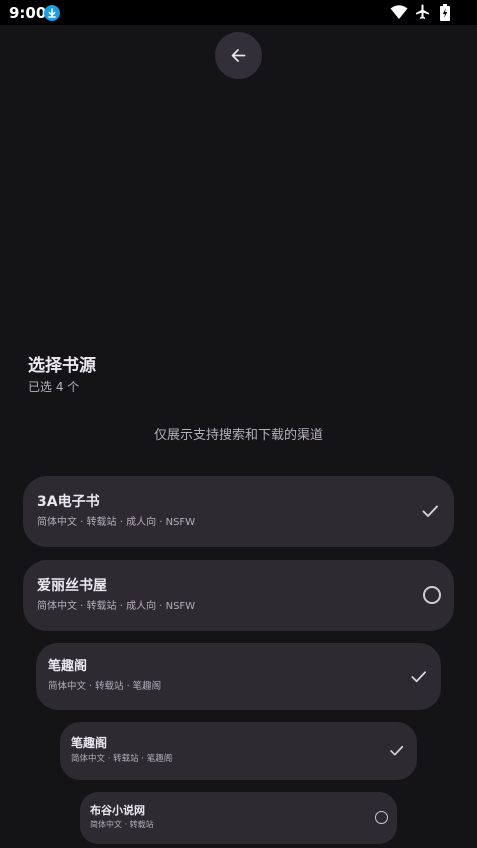 The width and height of the screenshot is (477, 848). What do you see at coordinates (28, 13) in the screenshot?
I see `status-time: 9:00` at bounding box center [28, 13].